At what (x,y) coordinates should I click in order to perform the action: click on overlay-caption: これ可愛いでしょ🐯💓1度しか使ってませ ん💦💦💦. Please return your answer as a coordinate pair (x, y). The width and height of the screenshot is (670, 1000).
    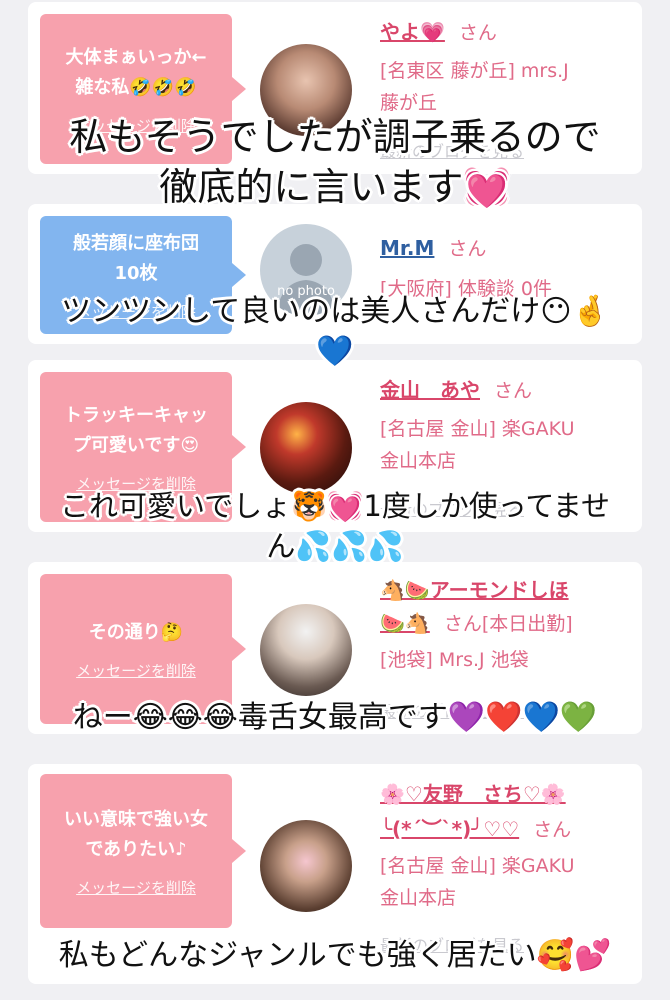
    Looking at the image, I should click on (335, 526).